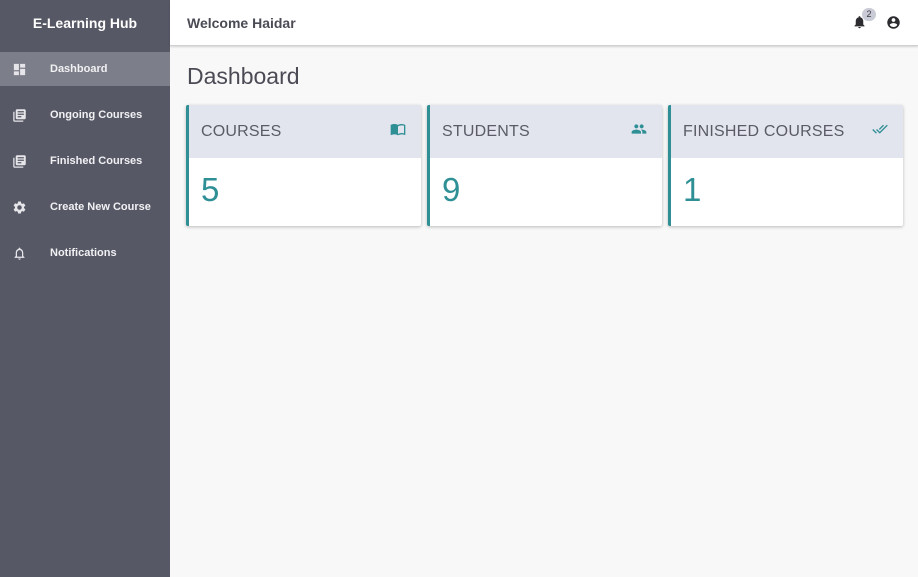 This screenshot has height=577, width=918. Describe the element at coordinates (210, 189) in the screenshot. I see `card-value: 5` at that location.